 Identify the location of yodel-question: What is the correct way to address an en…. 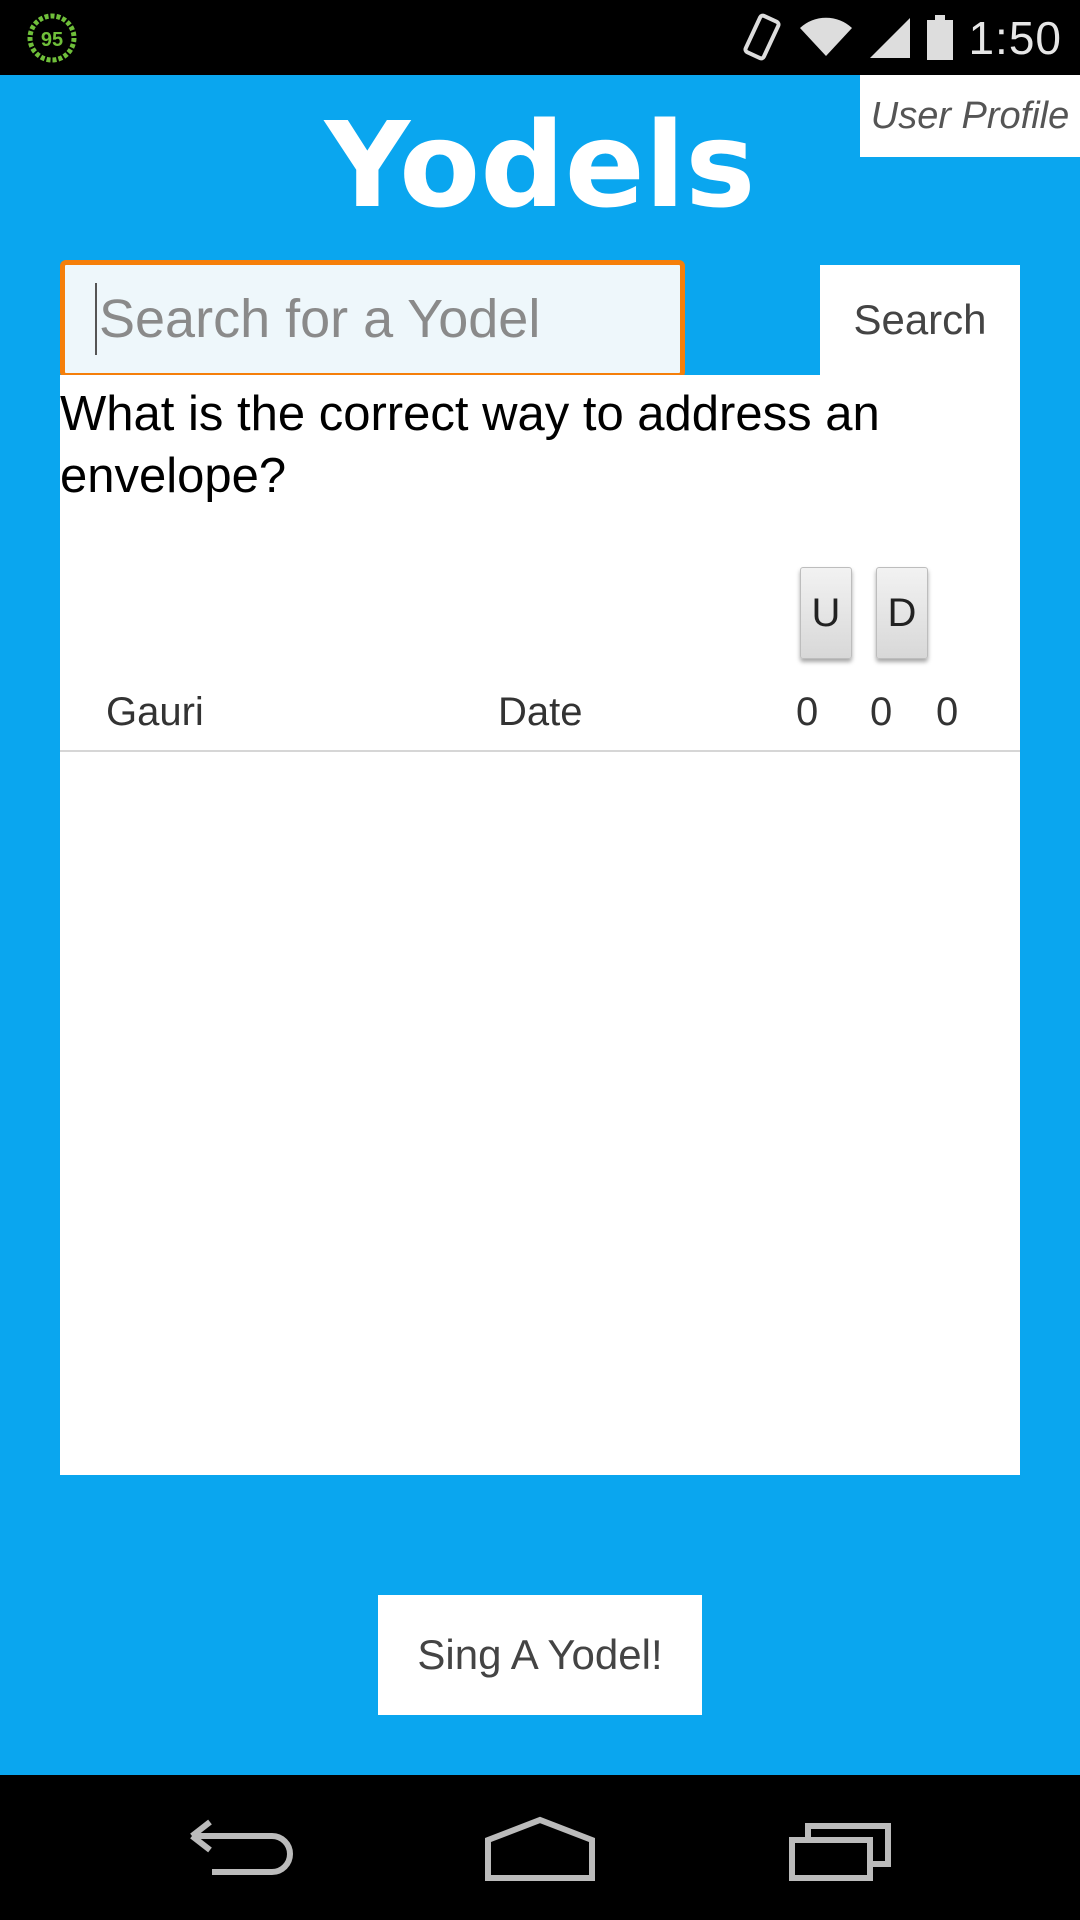
(470, 445).